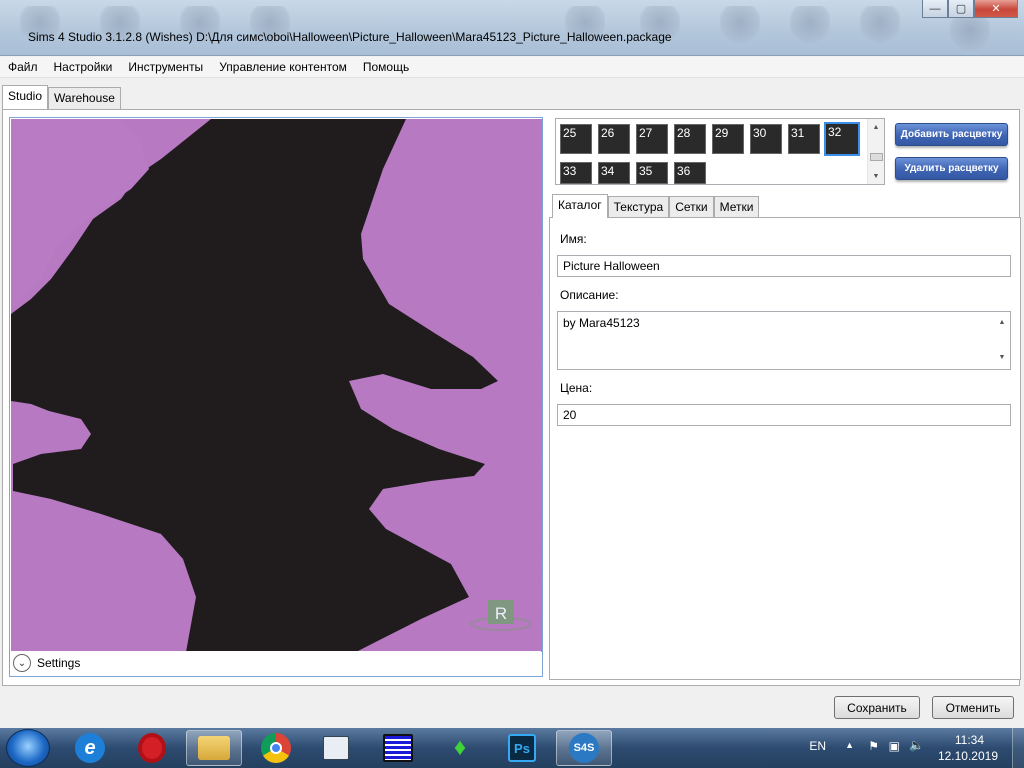 This screenshot has width=1024, height=768. What do you see at coordinates (652, 139) in the screenshot?
I see `swatch-item: 27` at bounding box center [652, 139].